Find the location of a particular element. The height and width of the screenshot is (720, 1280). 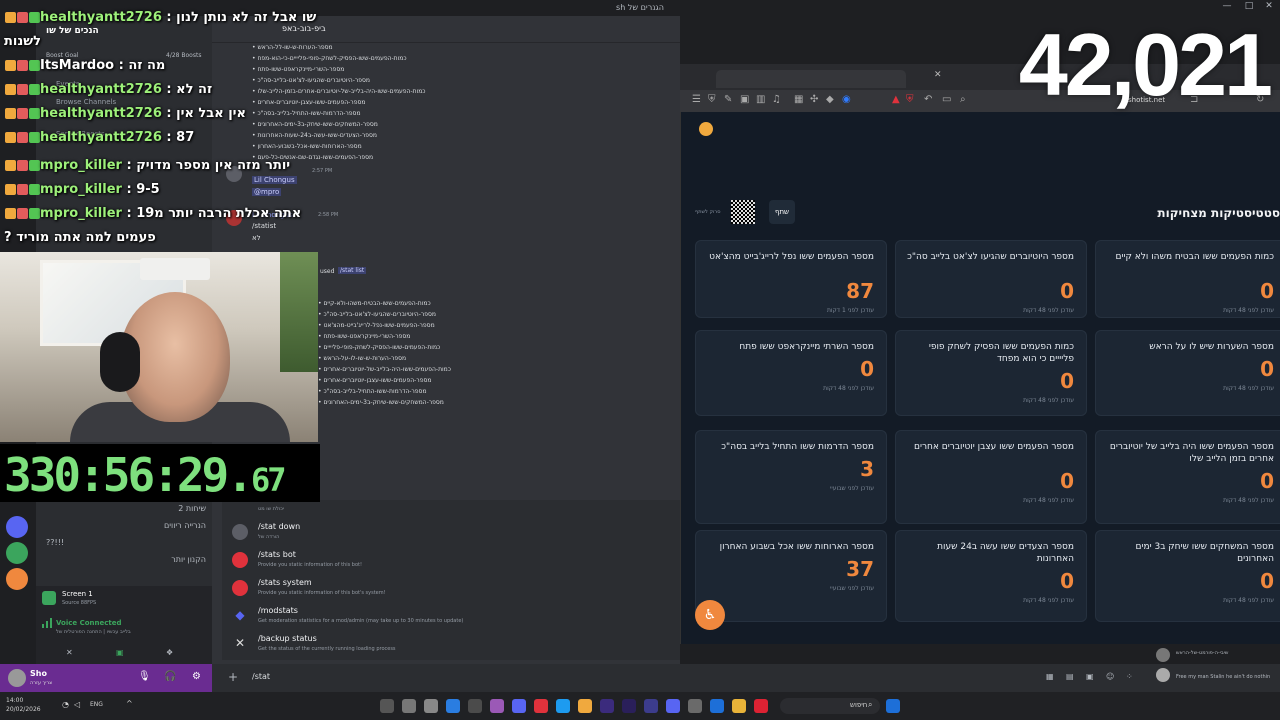

headphones-icon: 🎧 is located at coordinates (170, 676).